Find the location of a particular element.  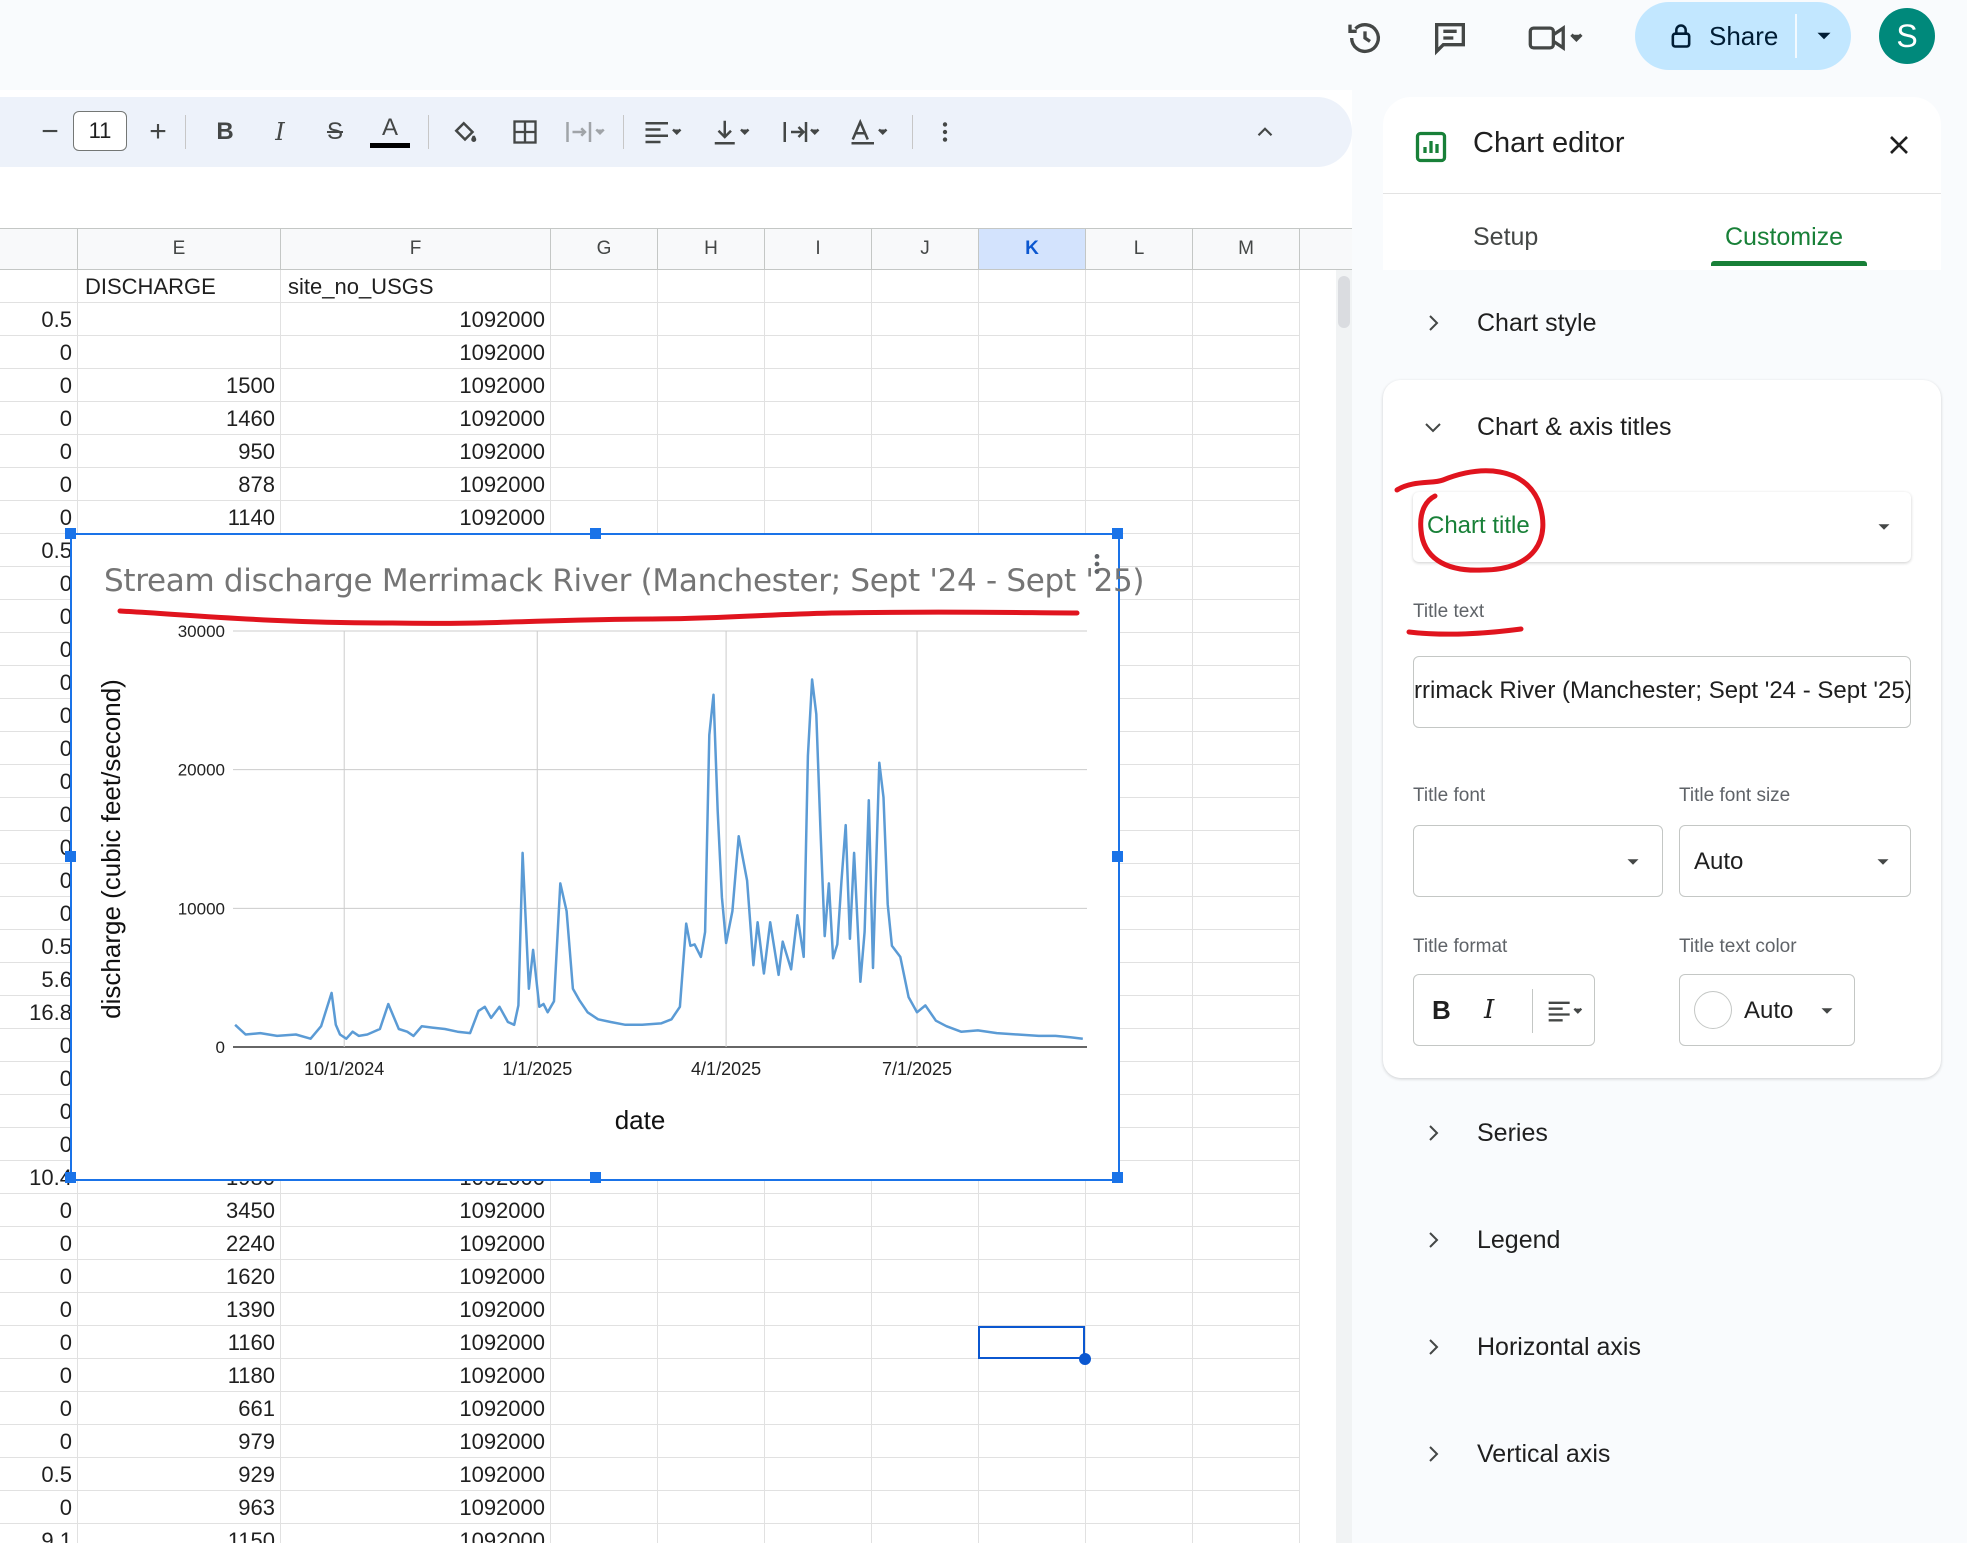

column-header-i: I is located at coordinates (818, 249).